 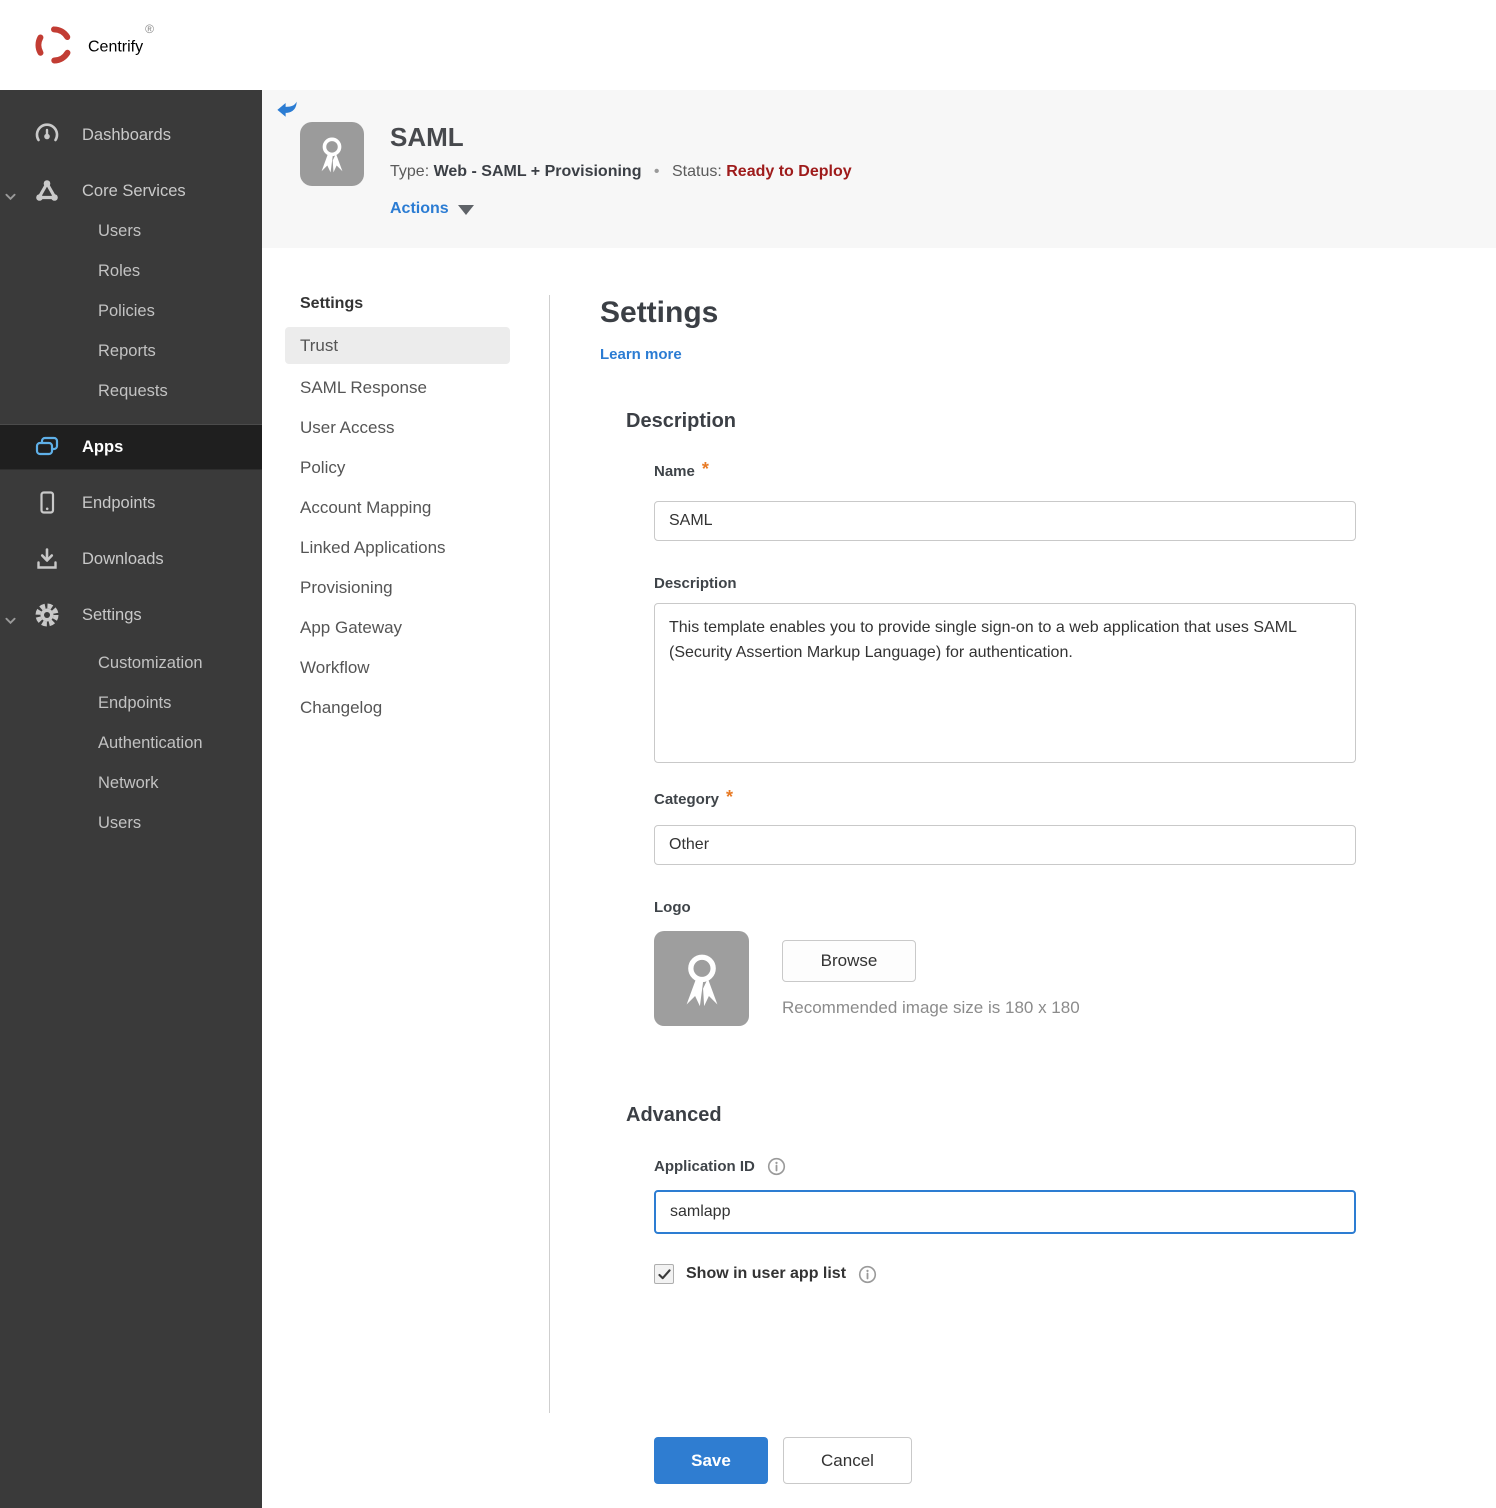 I want to click on sidebar-item-policies: Policies, so click(x=131, y=311).